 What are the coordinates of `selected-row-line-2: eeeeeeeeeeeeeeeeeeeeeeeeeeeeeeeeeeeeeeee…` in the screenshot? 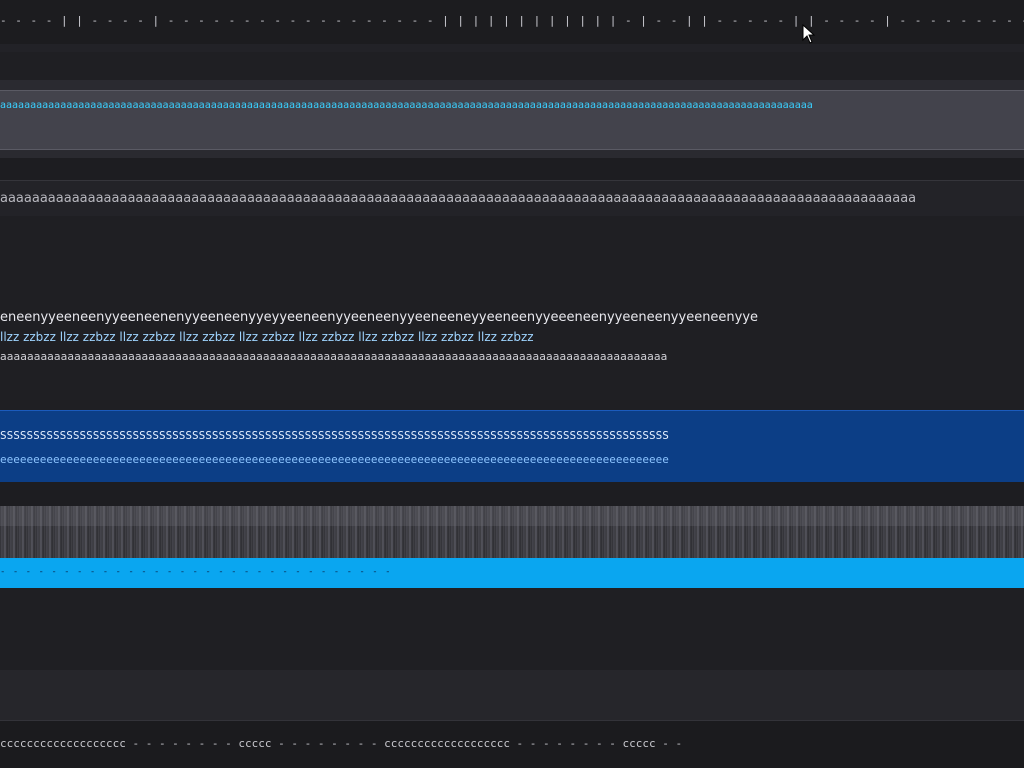 It's located at (334, 459).